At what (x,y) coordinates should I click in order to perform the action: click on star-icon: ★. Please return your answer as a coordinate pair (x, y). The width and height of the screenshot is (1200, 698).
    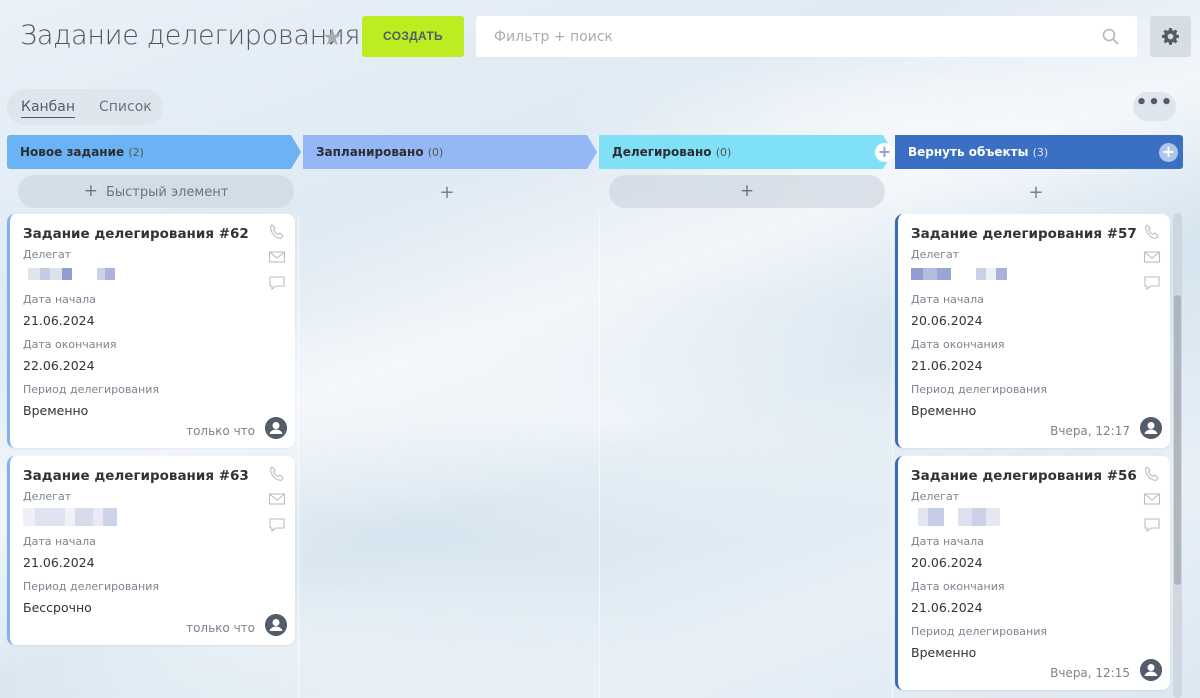
    Looking at the image, I should click on (334, 38).